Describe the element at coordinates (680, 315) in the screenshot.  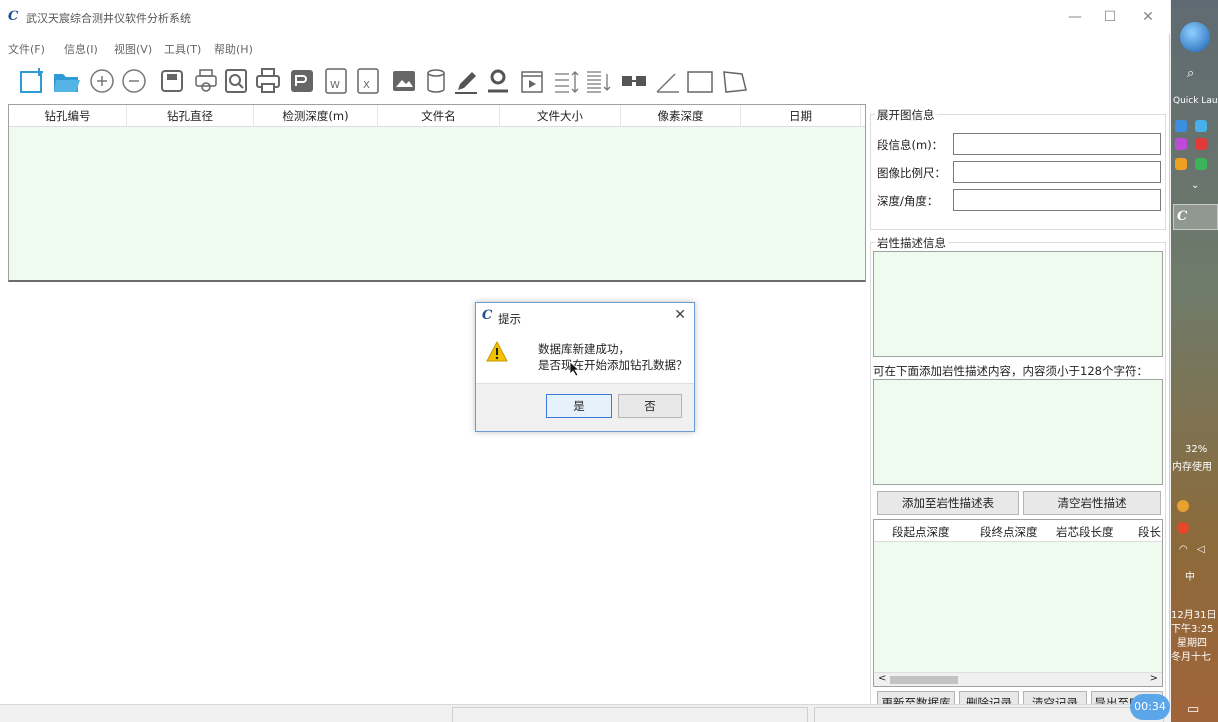
I see `dialog-close-button: ✕` at that location.